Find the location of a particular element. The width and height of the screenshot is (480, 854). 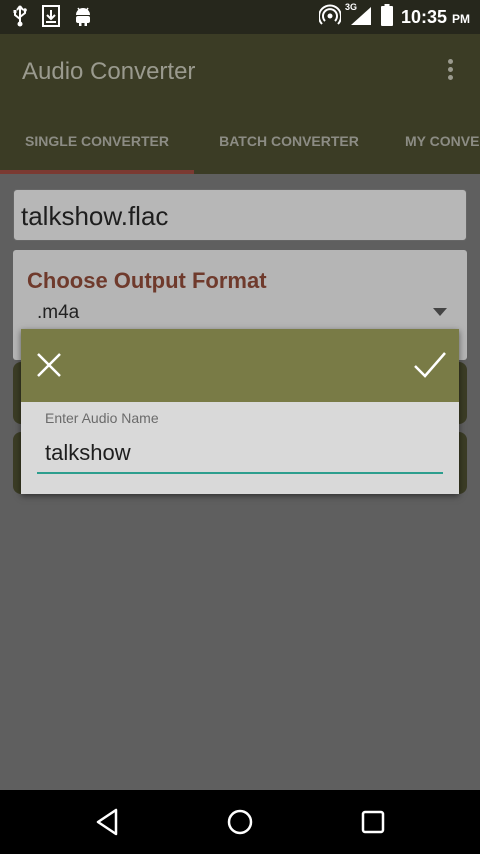

audio-name-label: Enter Audio Name is located at coordinates (102, 418).